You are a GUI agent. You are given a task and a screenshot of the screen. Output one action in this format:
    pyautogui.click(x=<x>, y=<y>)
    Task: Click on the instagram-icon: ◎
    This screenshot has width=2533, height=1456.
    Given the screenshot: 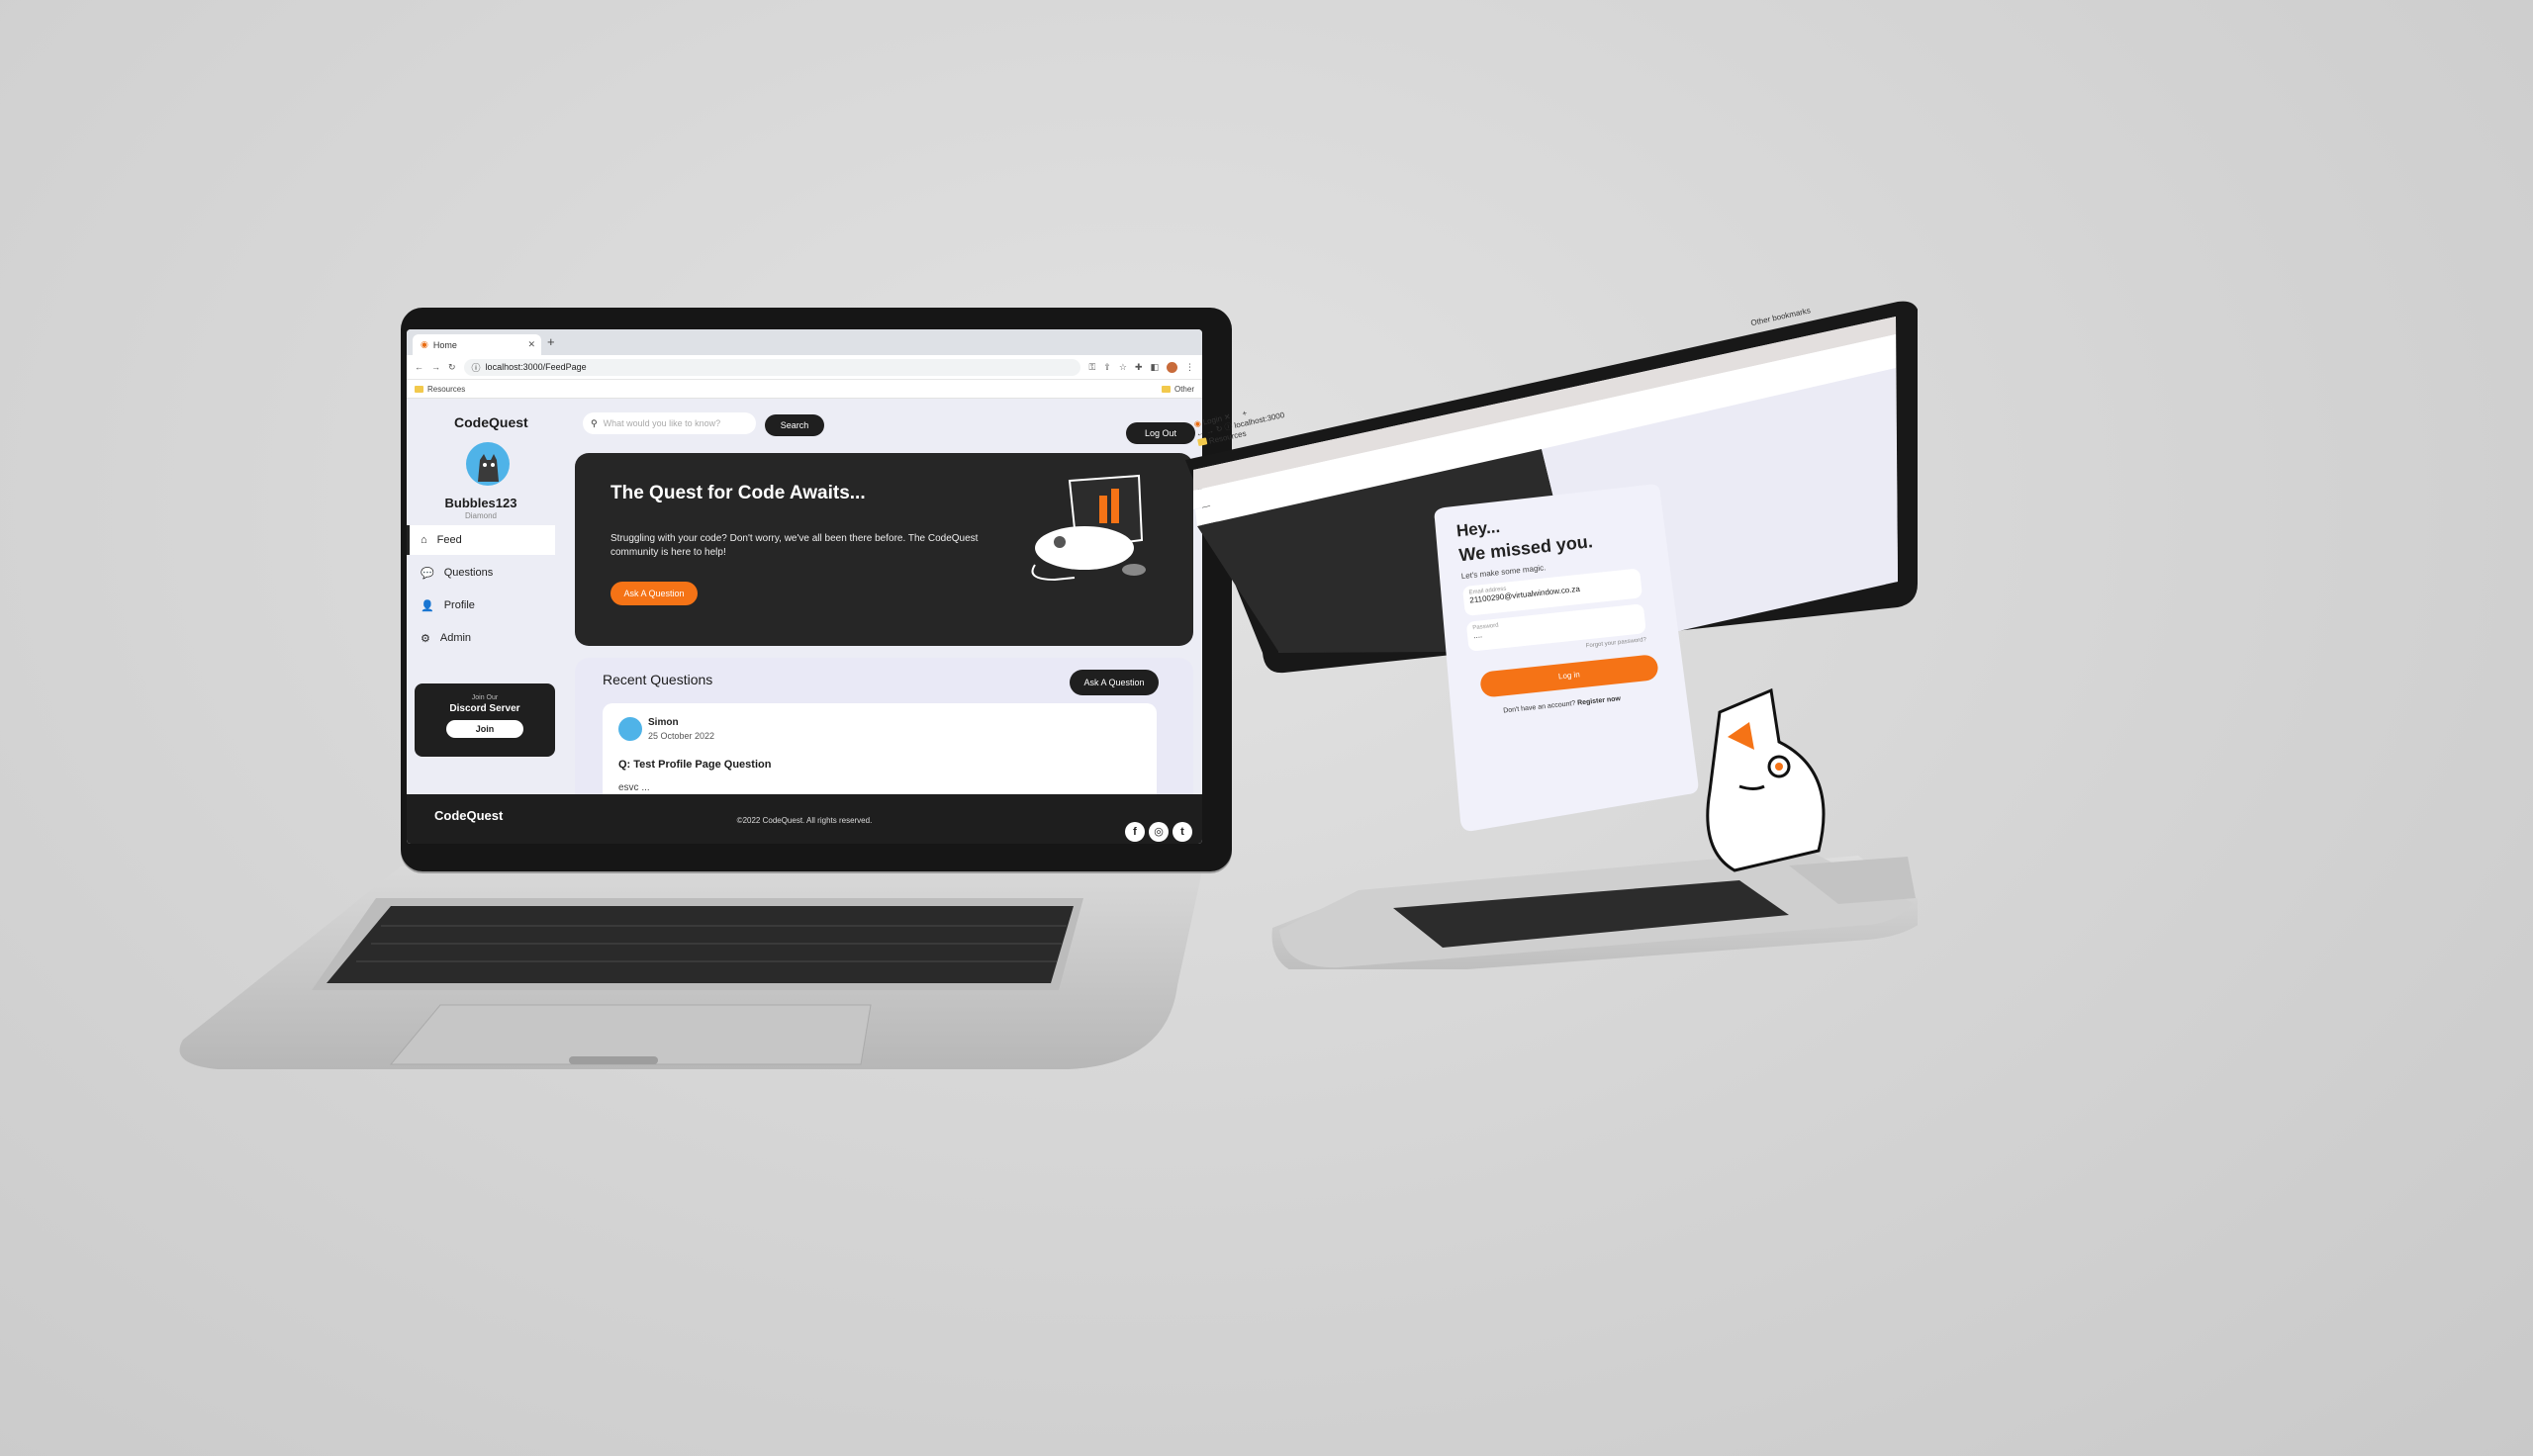 What is the action you would take?
    pyautogui.click(x=1159, y=832)
    